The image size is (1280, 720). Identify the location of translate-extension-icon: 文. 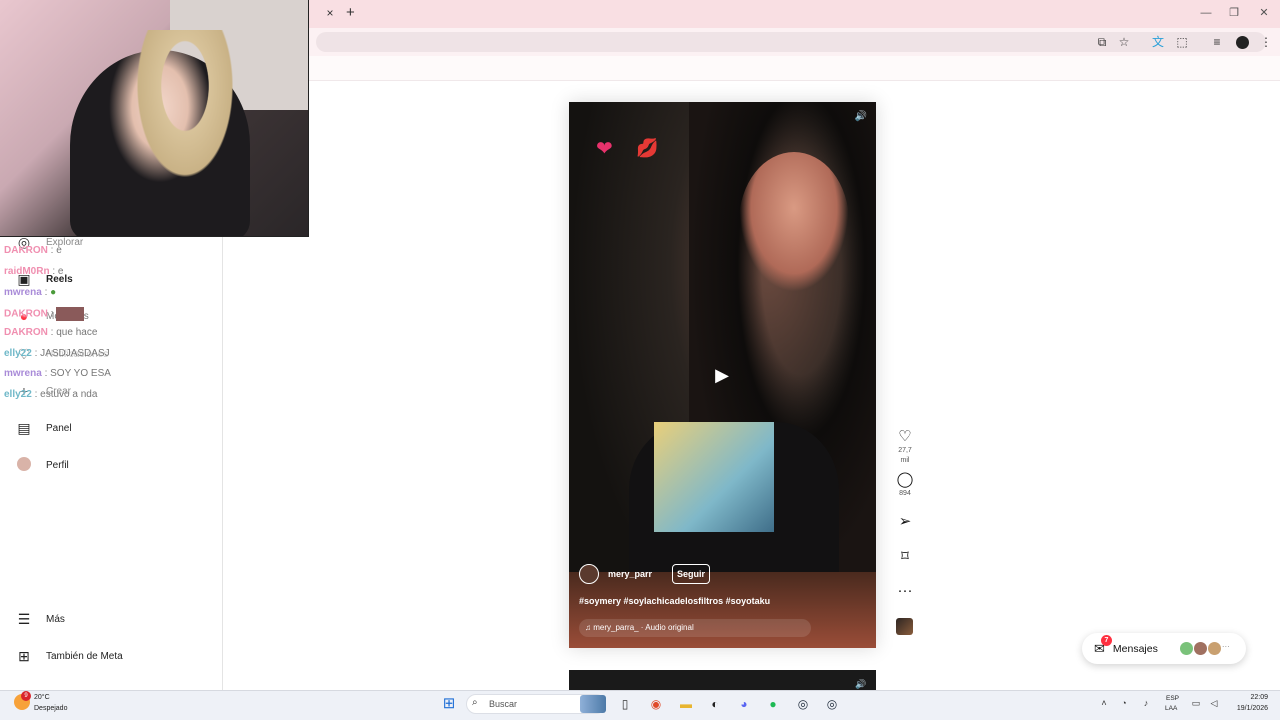
(1158, 42).